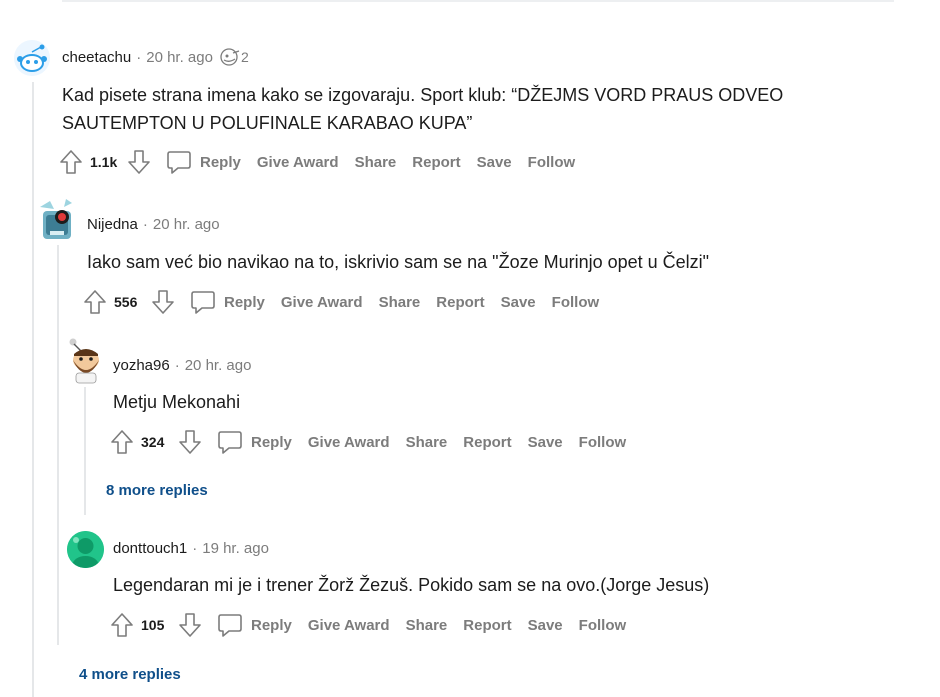 The height and width of the screenshot is (697, 940). What do you see at coordinates (267, 123) in the screenshot?
I see `comment-body-line: SAUTEMPTON U POLUFINALE KARABAO KUPA”` at bounding box center [267, 123].